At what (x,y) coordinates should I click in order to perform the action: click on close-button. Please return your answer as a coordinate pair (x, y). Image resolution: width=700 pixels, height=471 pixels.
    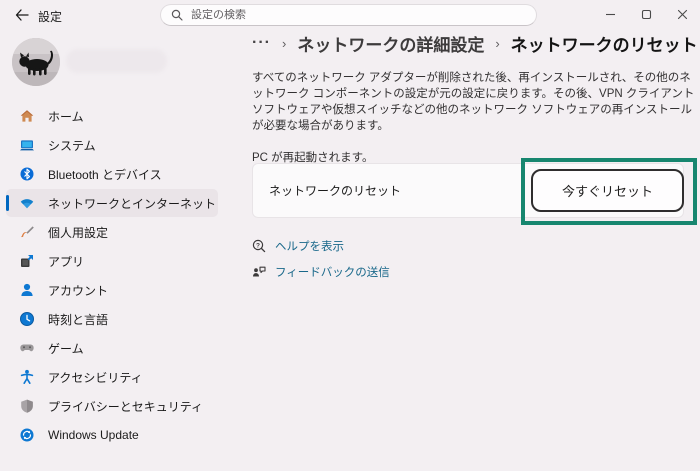
    Looking at the image, I should click on (682, 14).